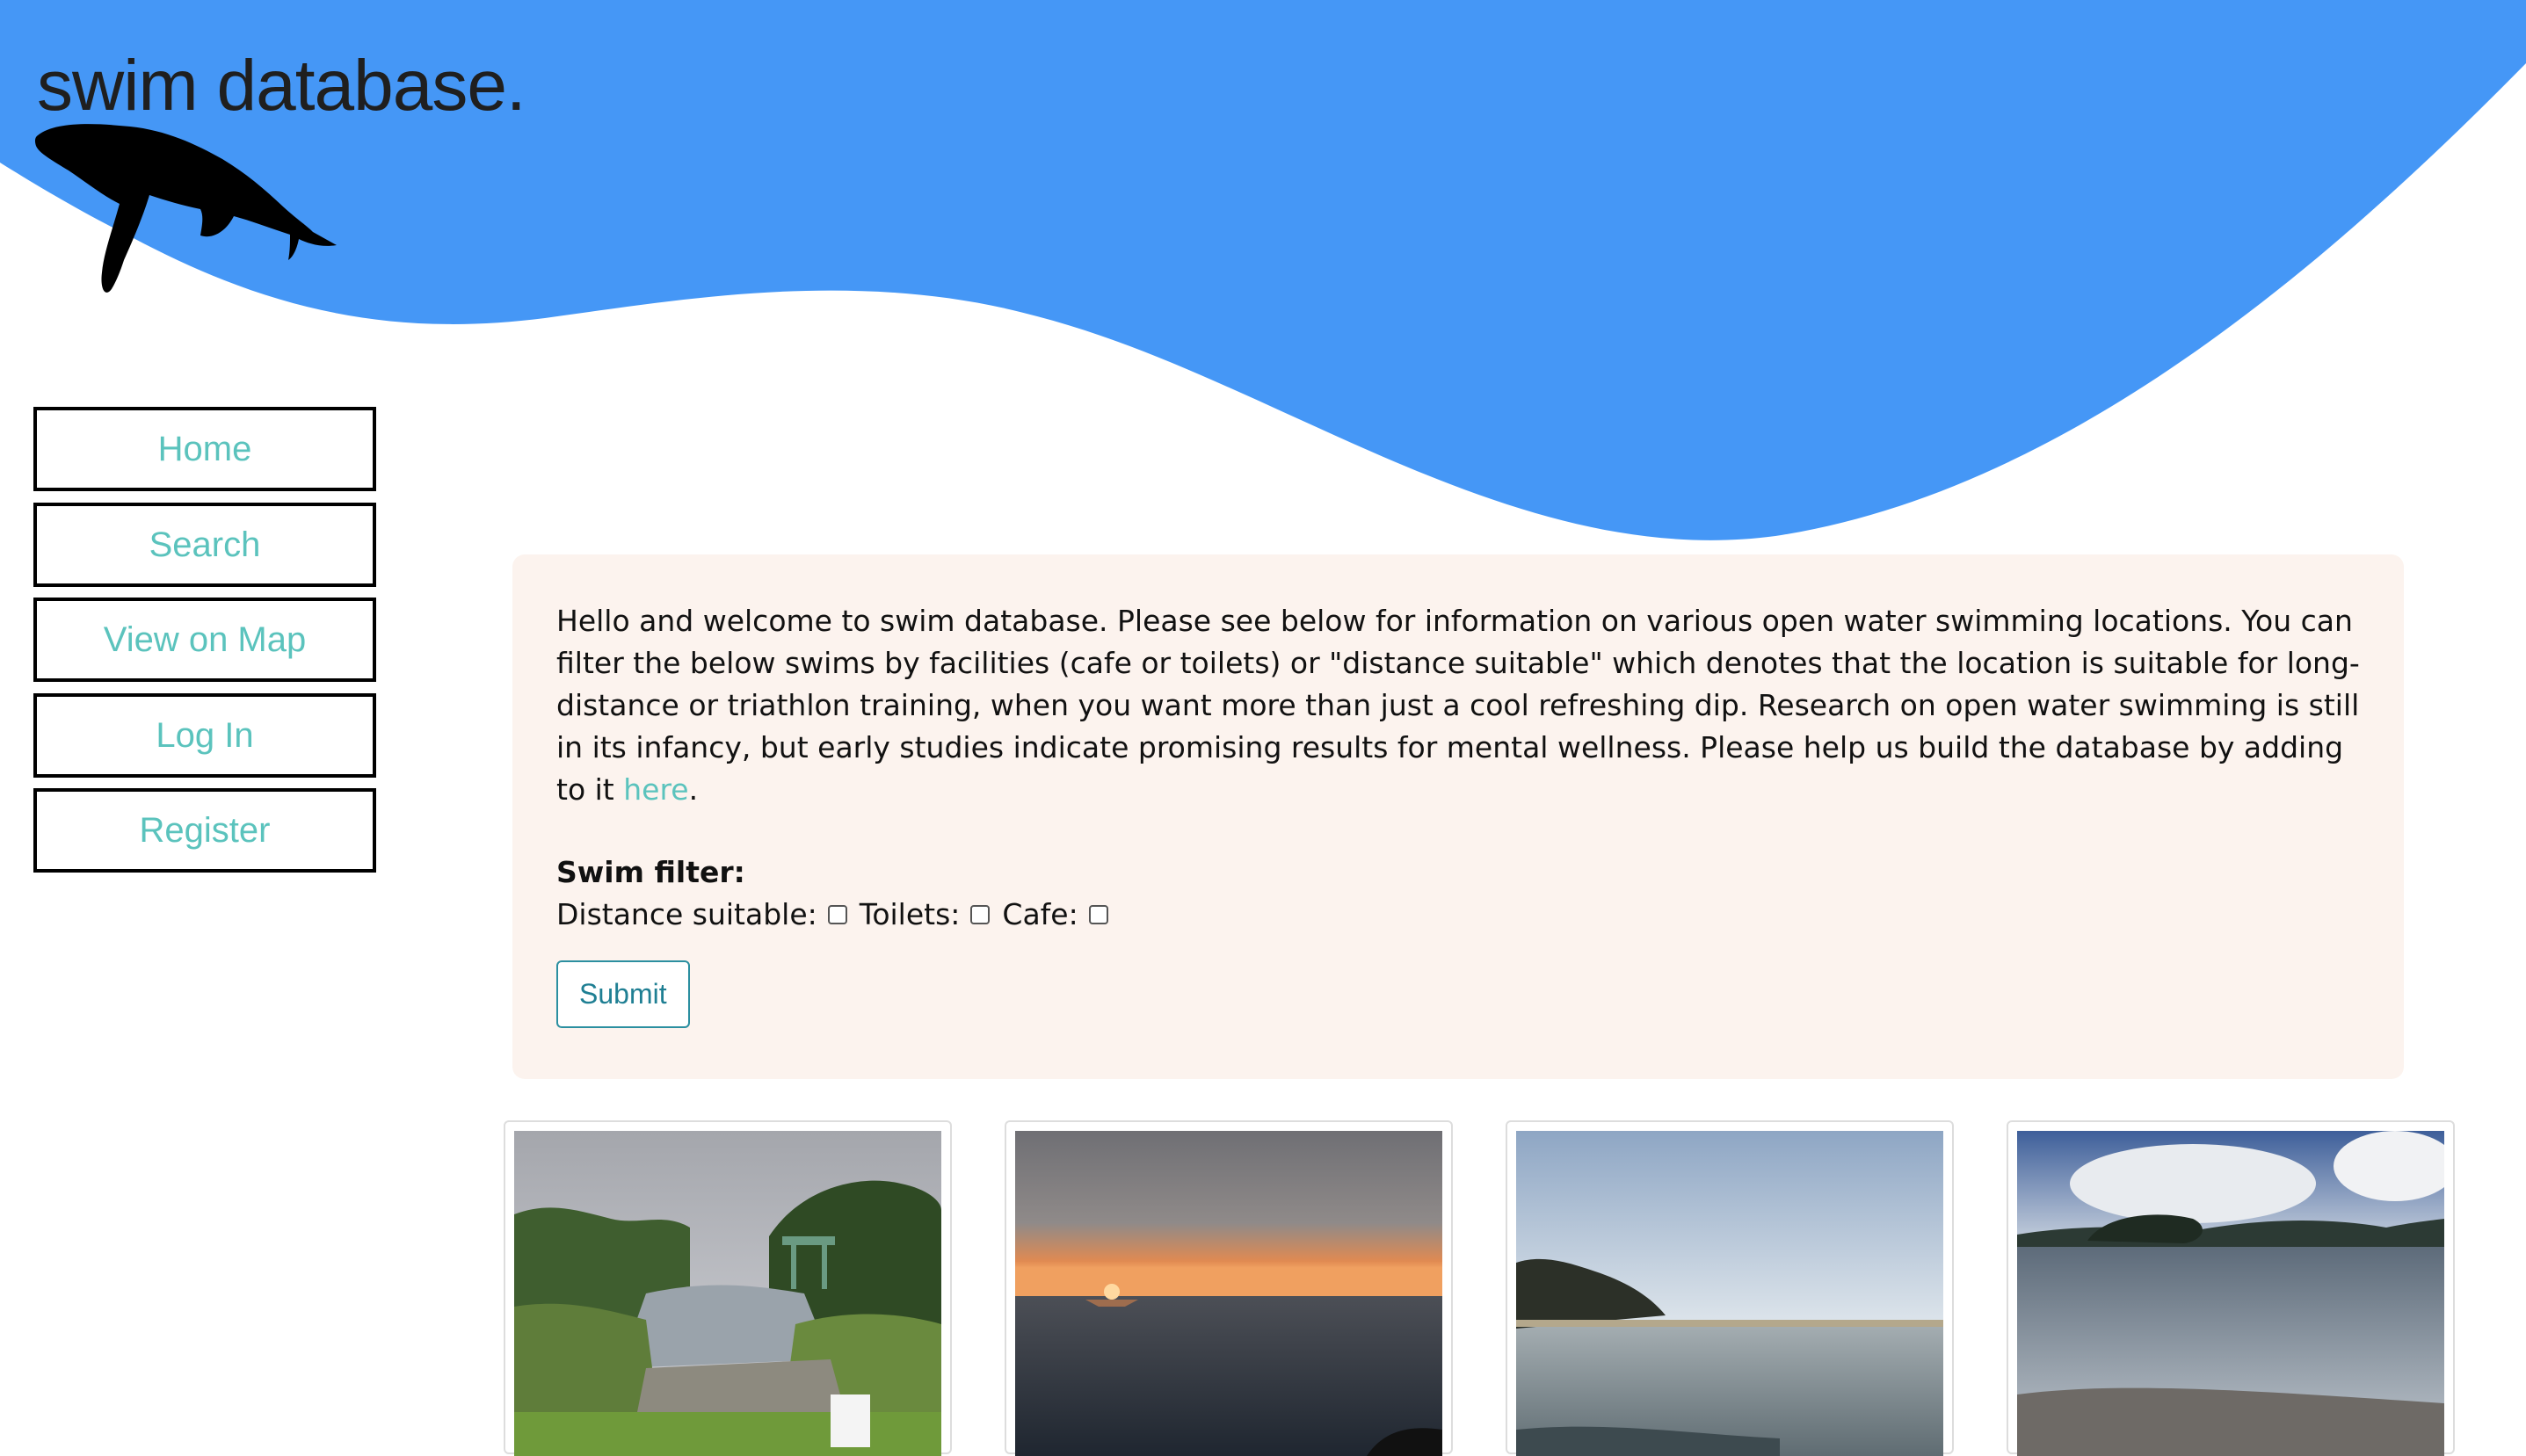 This screenshot has height=1456, width=2526. What do you see at coordinates (650, 872) in the screenshot?
I see `filter-heading: Swim filter:` at bounding box center [650, 872].